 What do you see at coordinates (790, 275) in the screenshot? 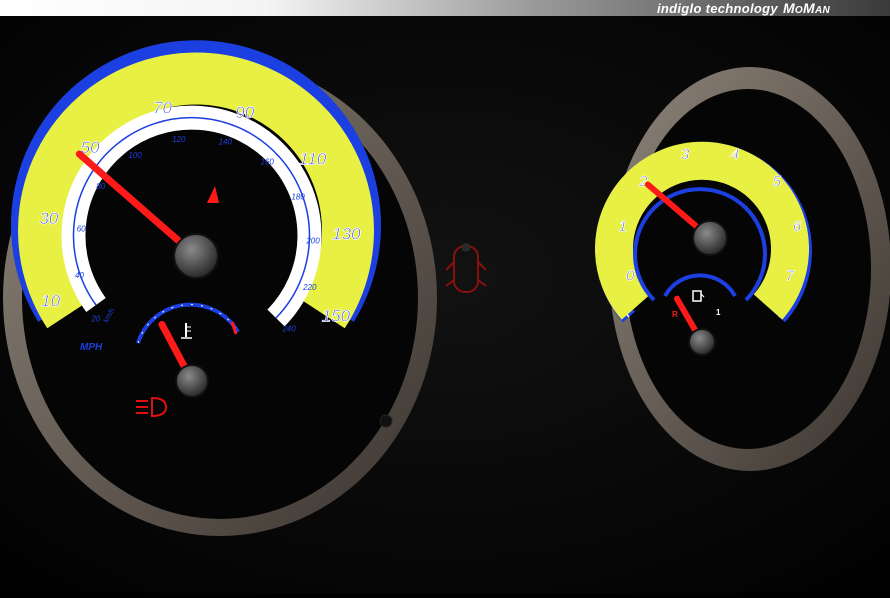
I see `rpm-tick-label: 7` at bounding box center [790, 275].